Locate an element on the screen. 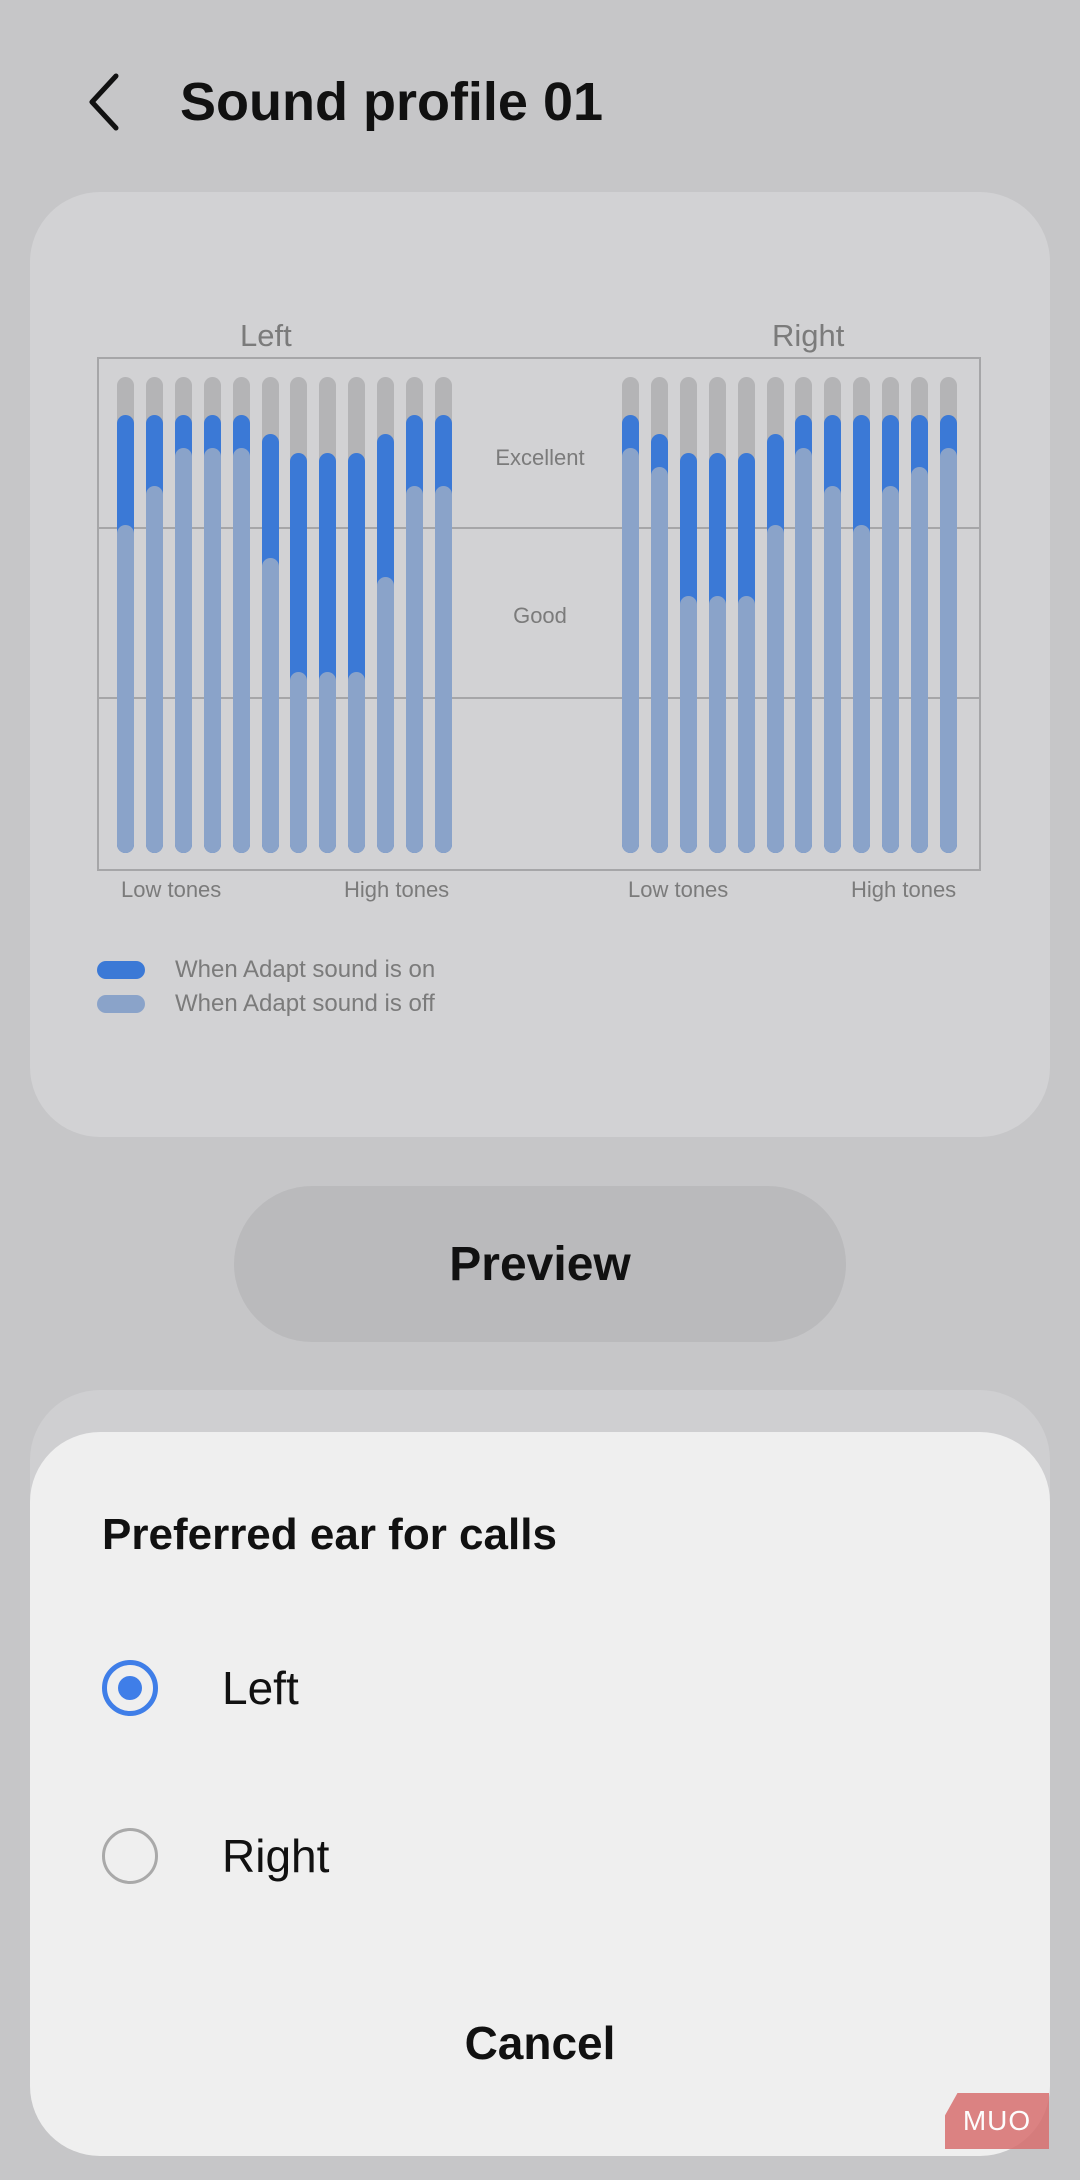  legend-swatch-on is located at coordinates (121, 970).